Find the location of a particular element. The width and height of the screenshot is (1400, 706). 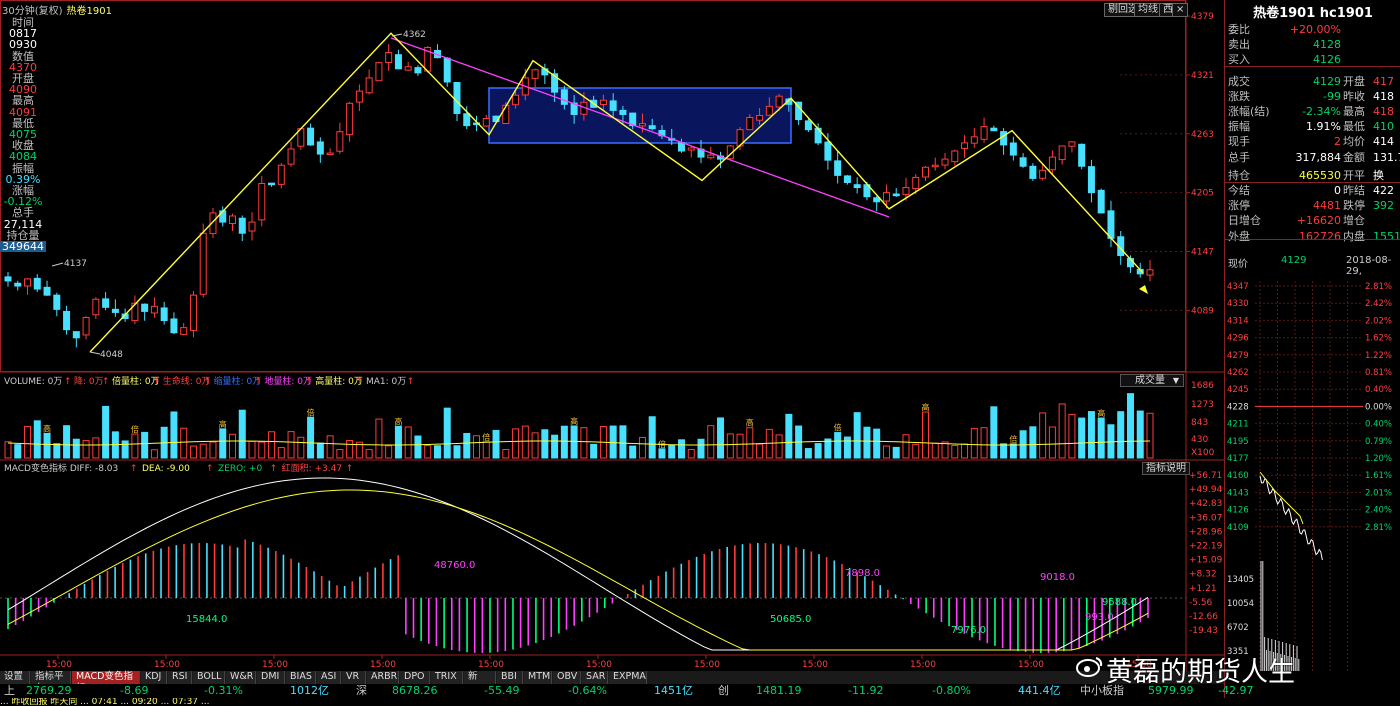

tab-dmi: DMI is located at coordinates (271, 677).